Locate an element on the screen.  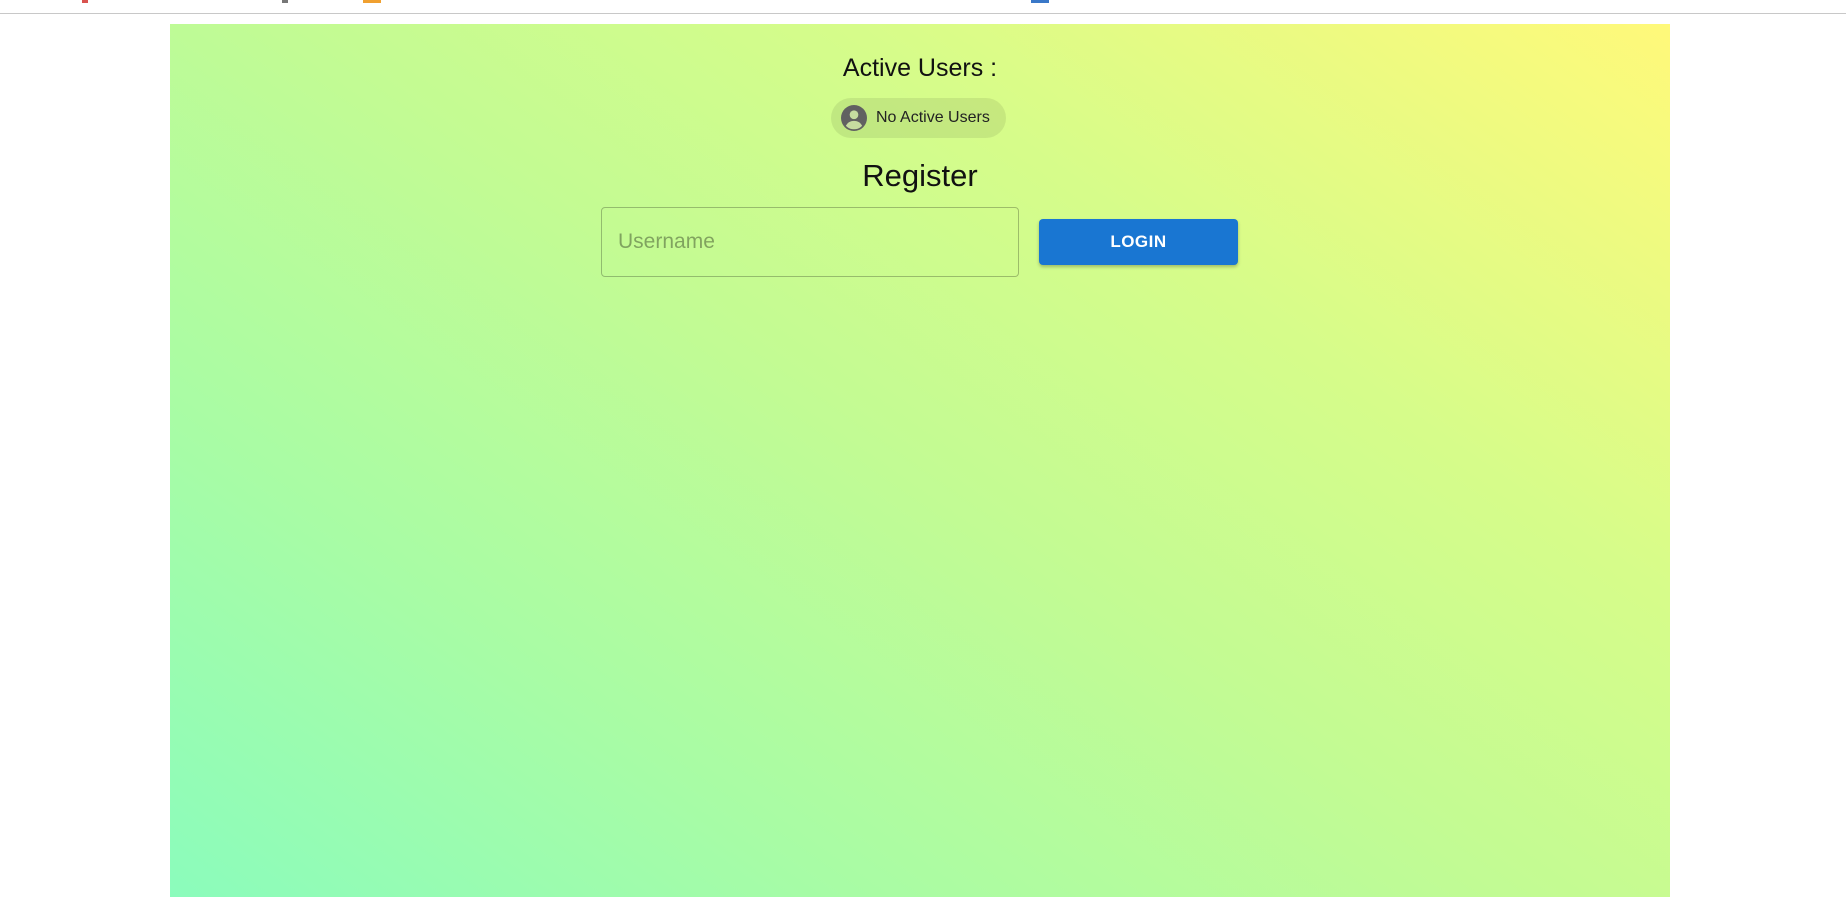
username-input is located at coordinates (810, 242).